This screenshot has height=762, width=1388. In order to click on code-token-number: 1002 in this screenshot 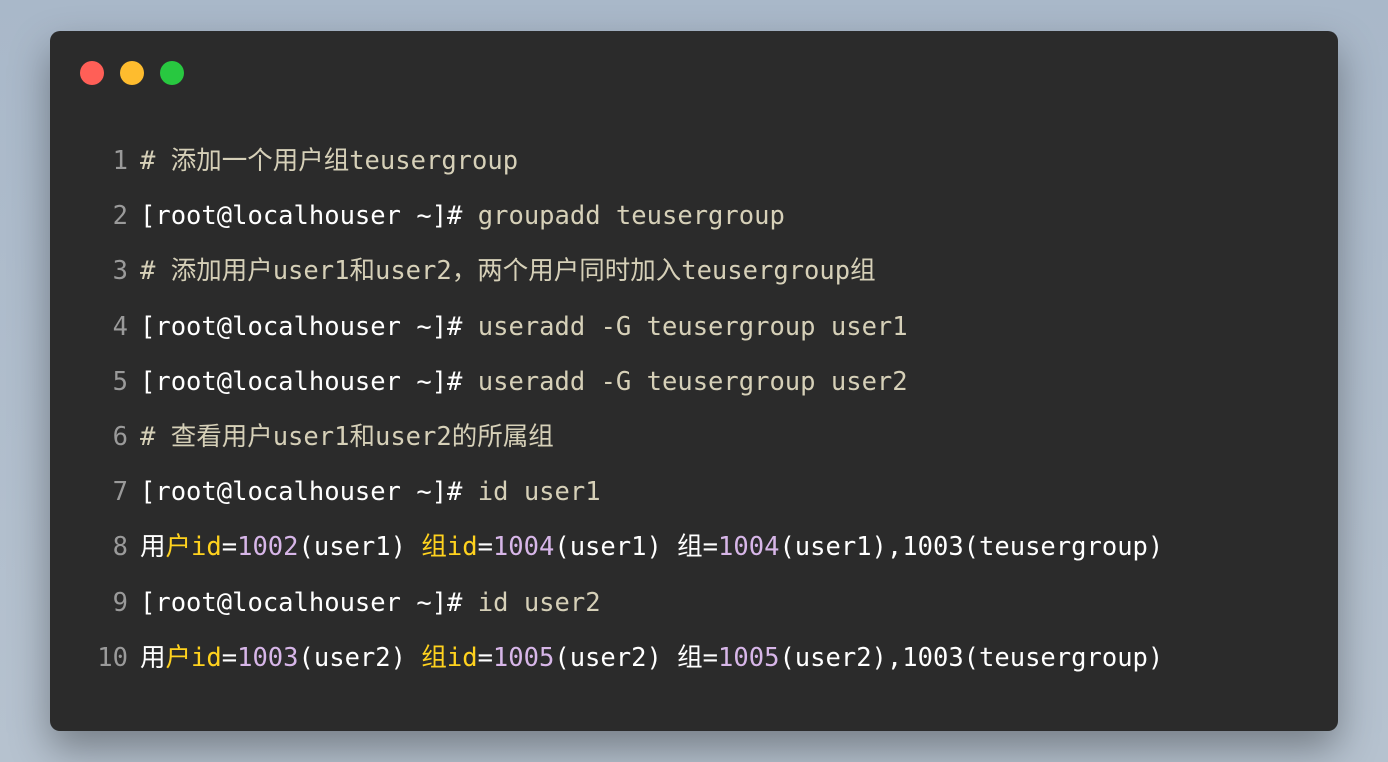, I will do `click(268, 547)`.